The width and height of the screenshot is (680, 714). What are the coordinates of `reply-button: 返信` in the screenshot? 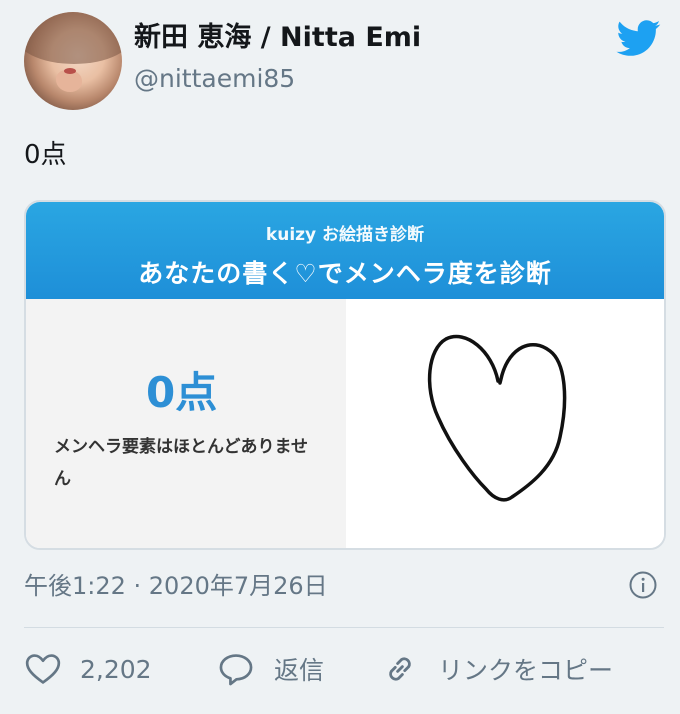 It's located at (270, 669).